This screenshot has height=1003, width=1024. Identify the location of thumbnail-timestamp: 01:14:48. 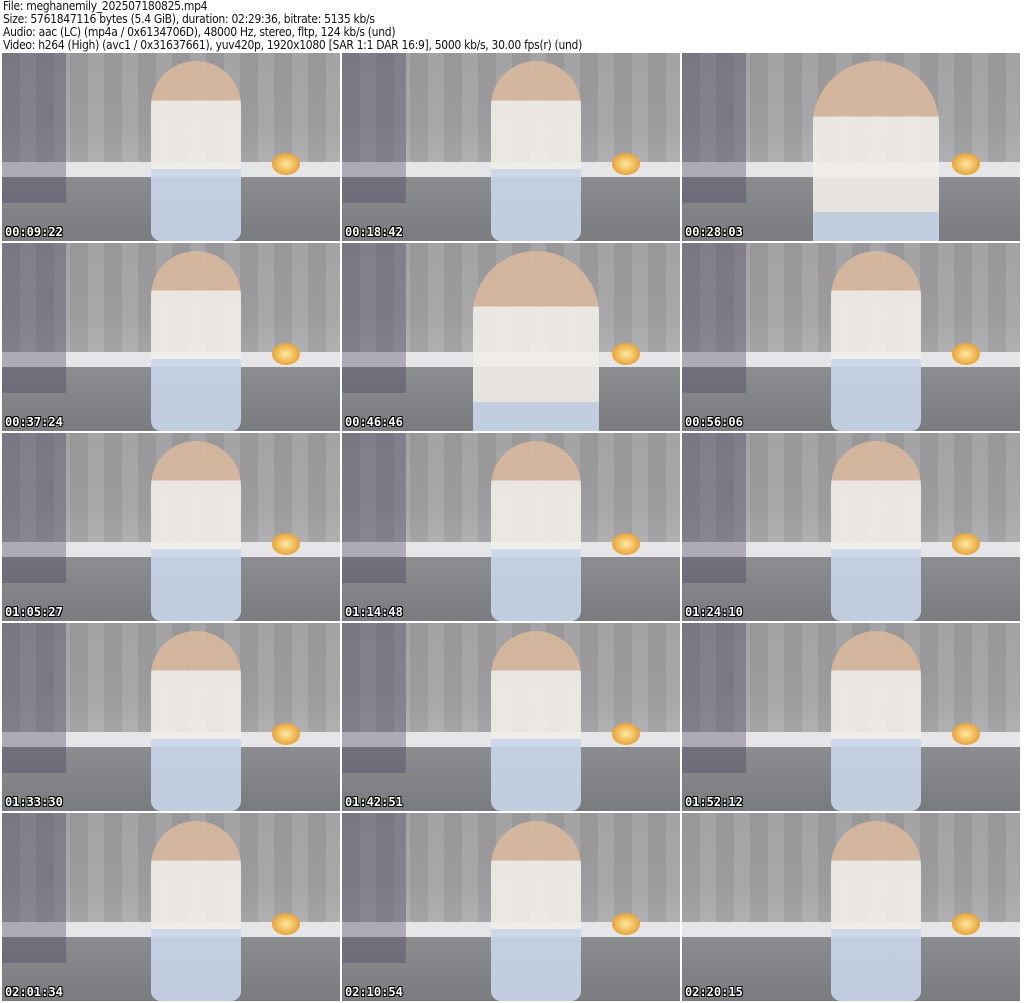
(374, 612).